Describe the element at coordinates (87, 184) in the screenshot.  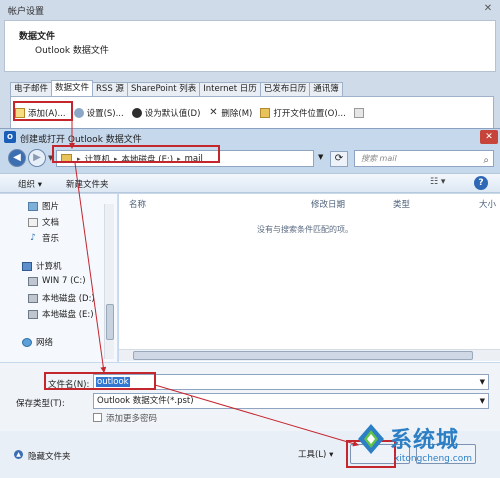
I see `new-folder-button: 新建文件夹` at that location.